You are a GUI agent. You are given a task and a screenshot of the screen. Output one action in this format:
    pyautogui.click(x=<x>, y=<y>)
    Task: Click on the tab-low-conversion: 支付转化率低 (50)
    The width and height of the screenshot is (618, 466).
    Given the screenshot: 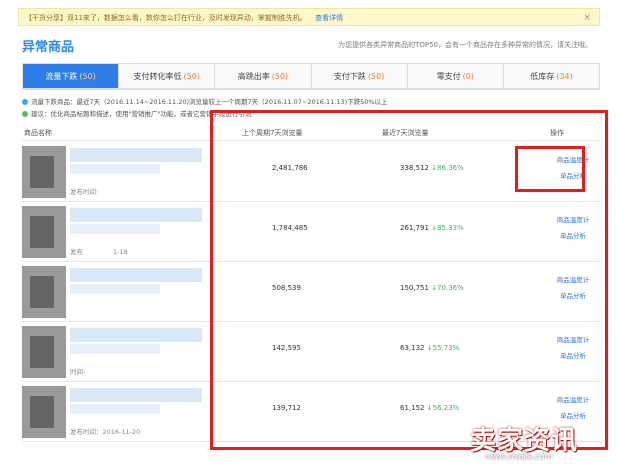 What is the action you would take?
    pyautogui.click(x=166, y=76)
    